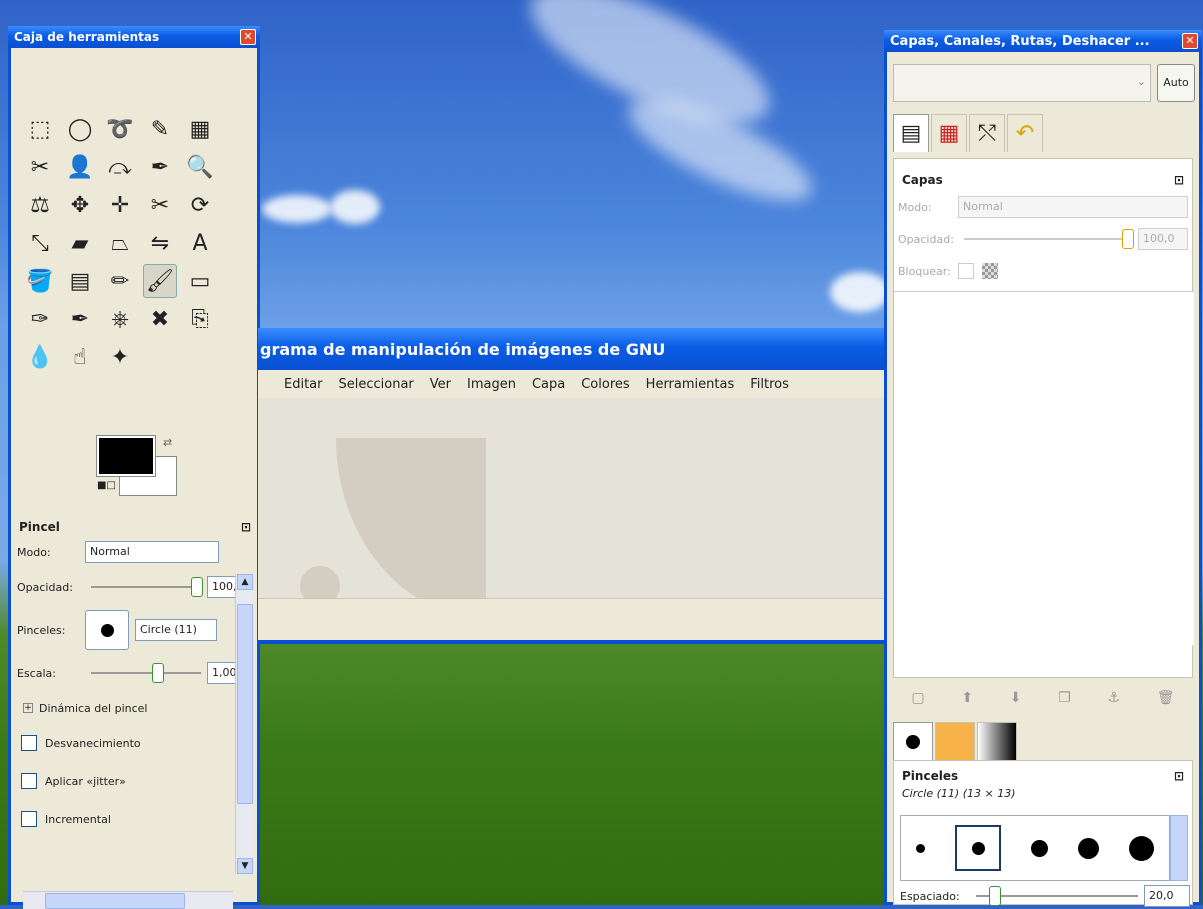 This screenshot has width=1203, height=909. Describe the element at coordinates (911, 133) in the screenshot. I see `tab-layers: ▤` at that location.